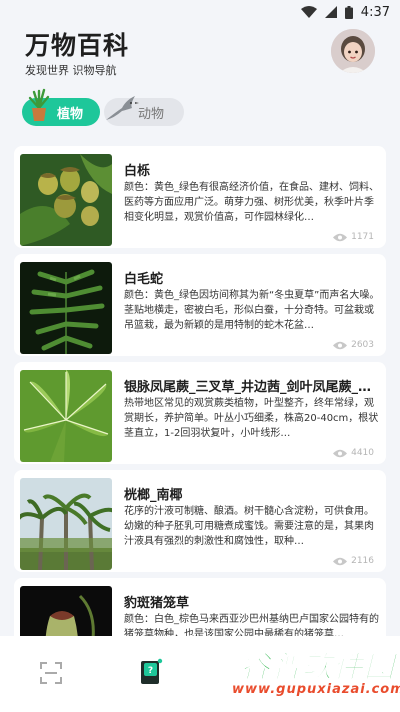  I want to click on book-icon: ?, so click(151, 672).